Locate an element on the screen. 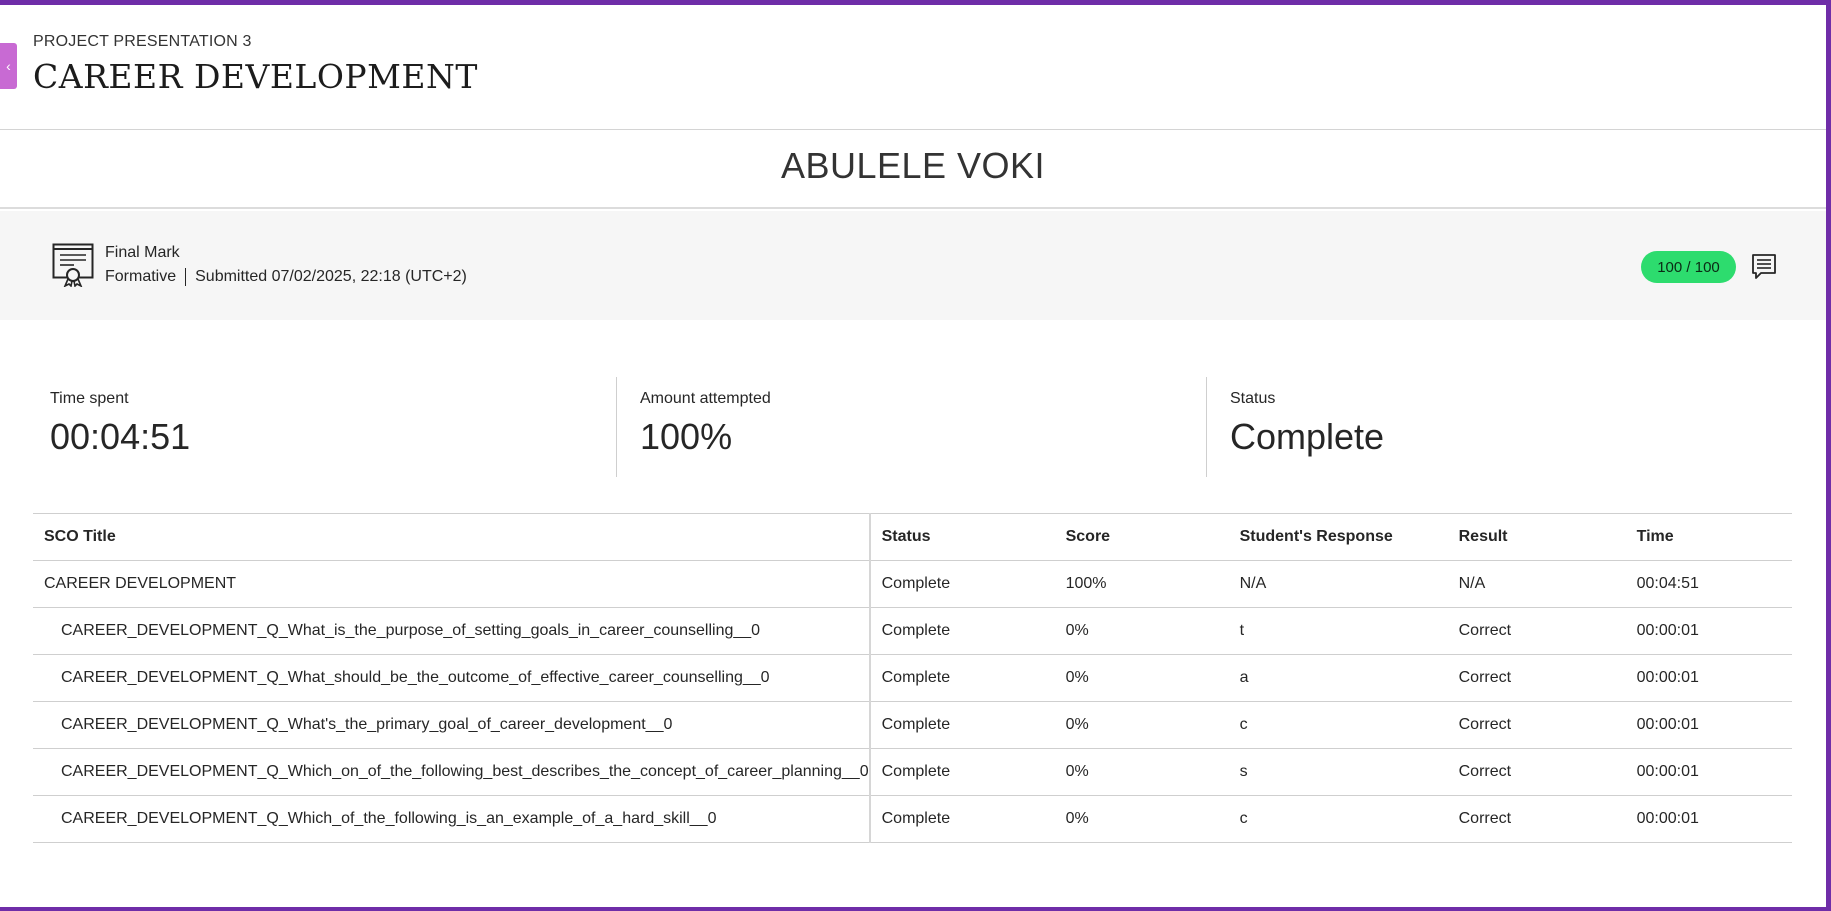 This screenshot has height=911, width=1831. page-title: CAREER DEVELOPMENT is located at coordinates (255, 76).